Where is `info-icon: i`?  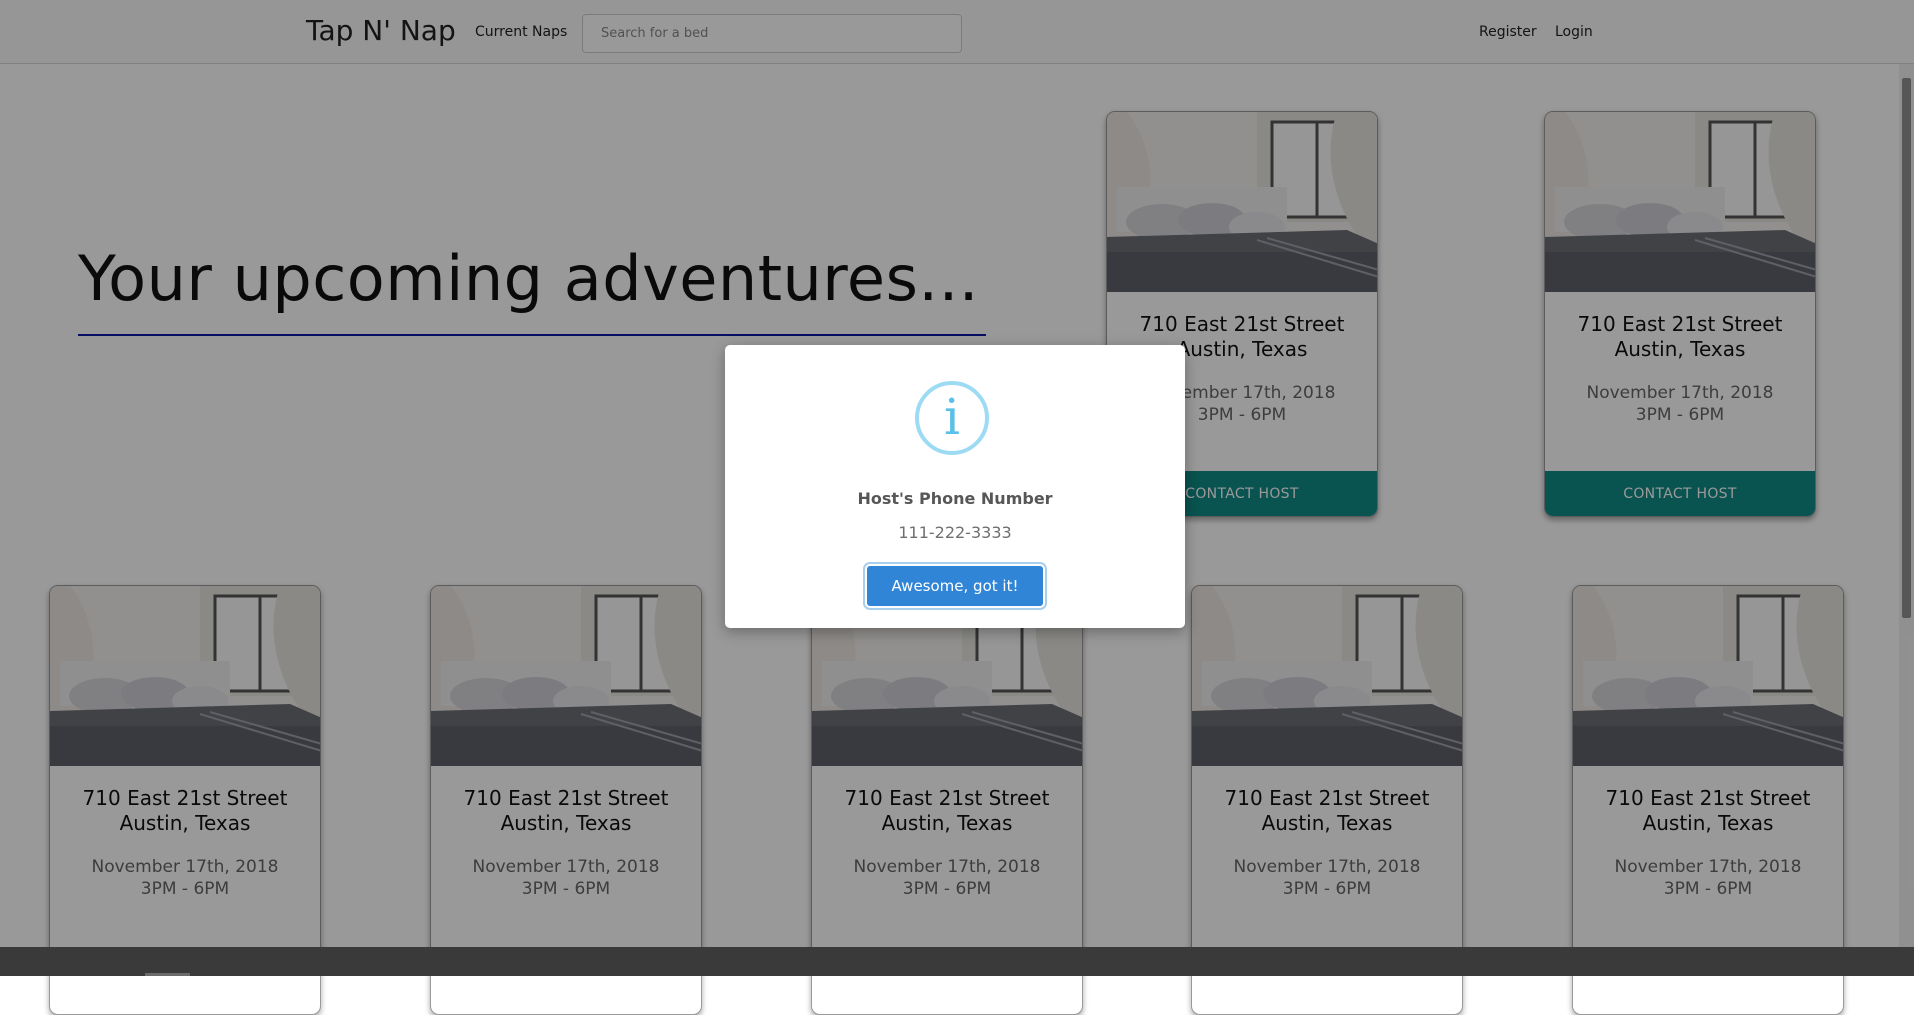 info-icon: i is located at coordinates (952, 418).